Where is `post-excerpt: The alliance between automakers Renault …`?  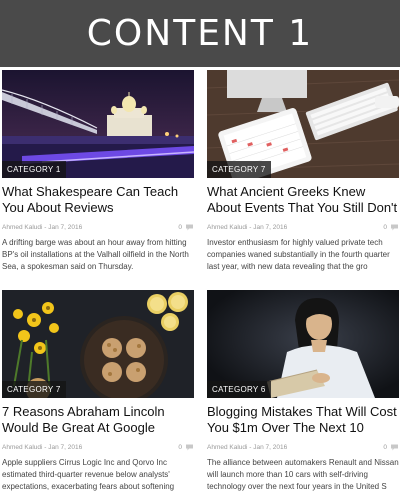 post-excerpt: The alliance between automakers Renault … is located at coordinates (303, 474).